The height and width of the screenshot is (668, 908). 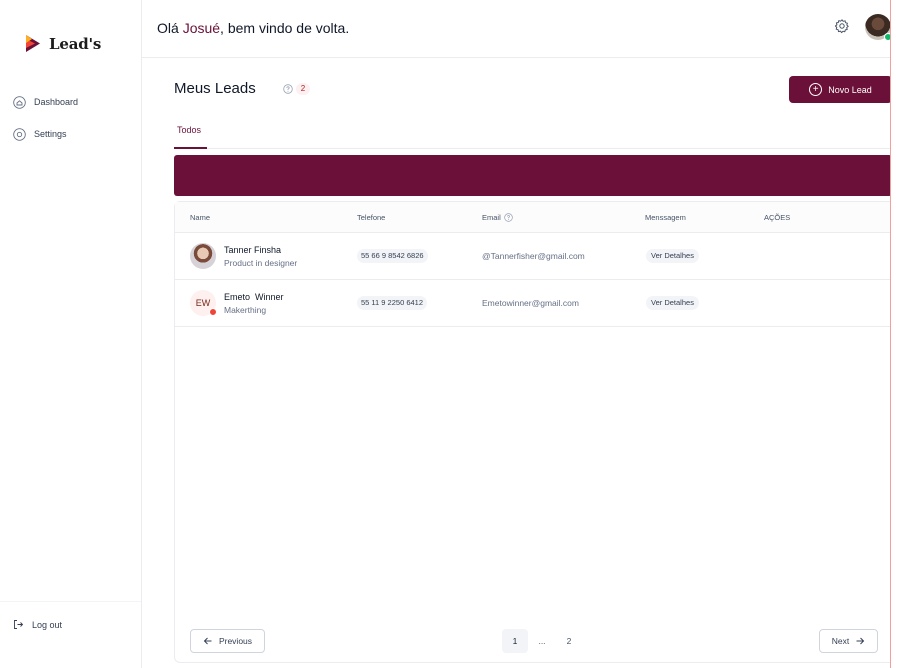 What do you see at coordinates (200, 217) in the screenshot?
I see `column-header-name: Name` at bounding box center [200, 217].